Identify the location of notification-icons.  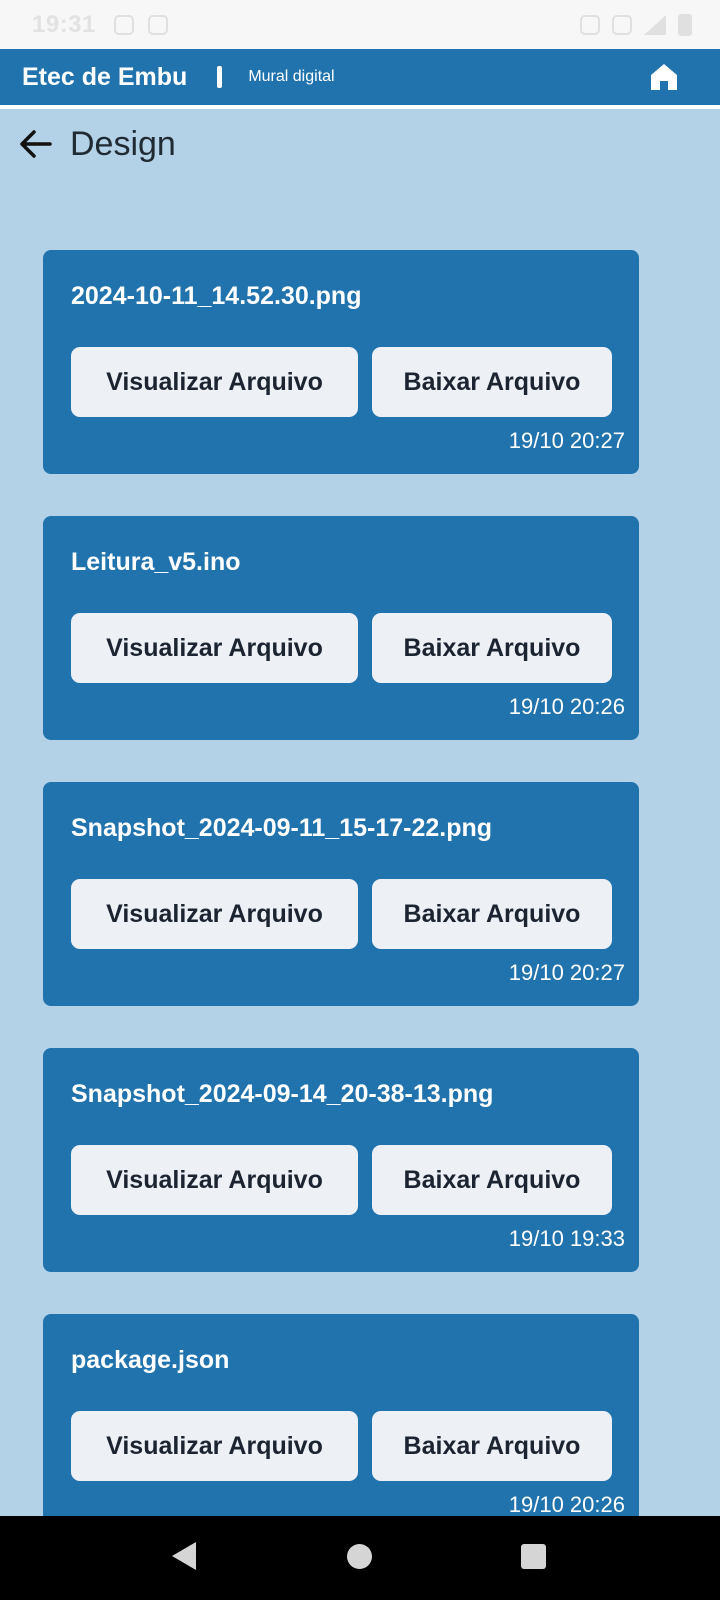
(140, 24).